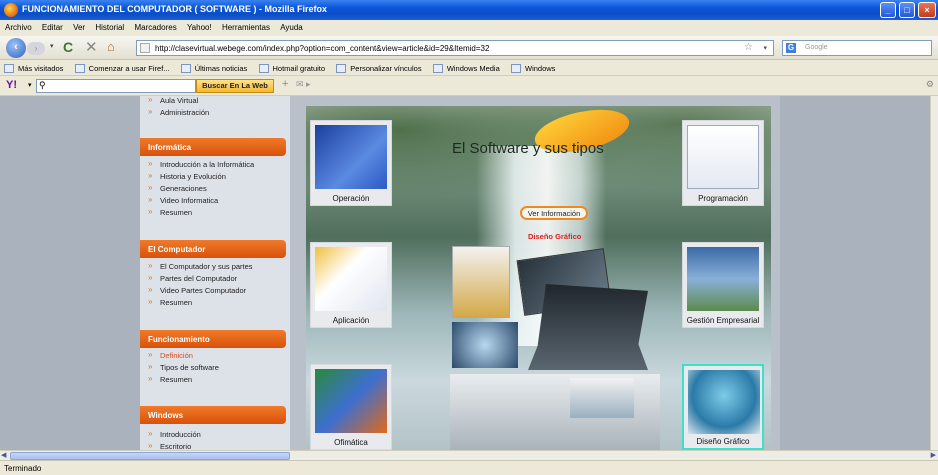 This screenshot has height=475, width=938. Describe the element at coordinates (3, 455) in the screenshot. I see `scroll-left-arrow-icon: ◀` at that location.